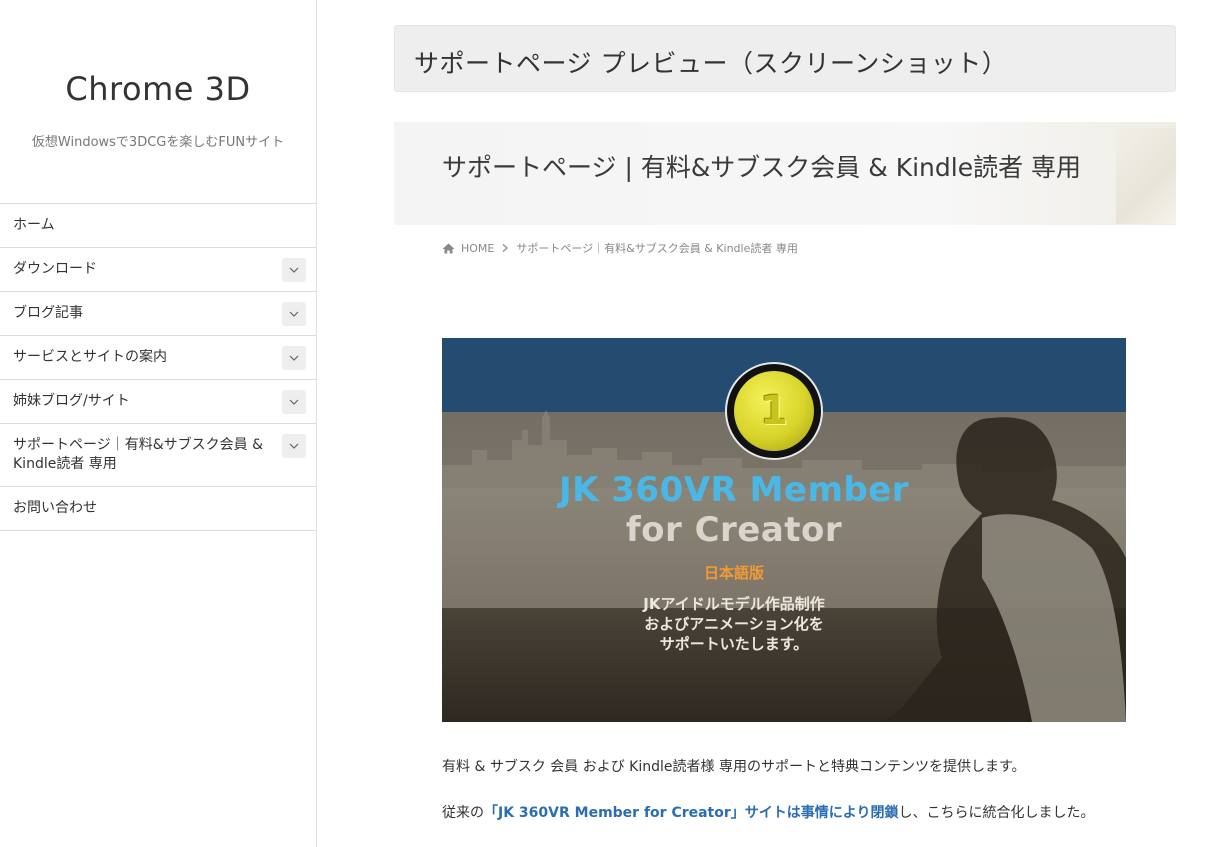 This screenshot has width=1207, height=847. I want to click on page-title: サポートページ プレビュー（スクリーンショット）, so click(711, 63).